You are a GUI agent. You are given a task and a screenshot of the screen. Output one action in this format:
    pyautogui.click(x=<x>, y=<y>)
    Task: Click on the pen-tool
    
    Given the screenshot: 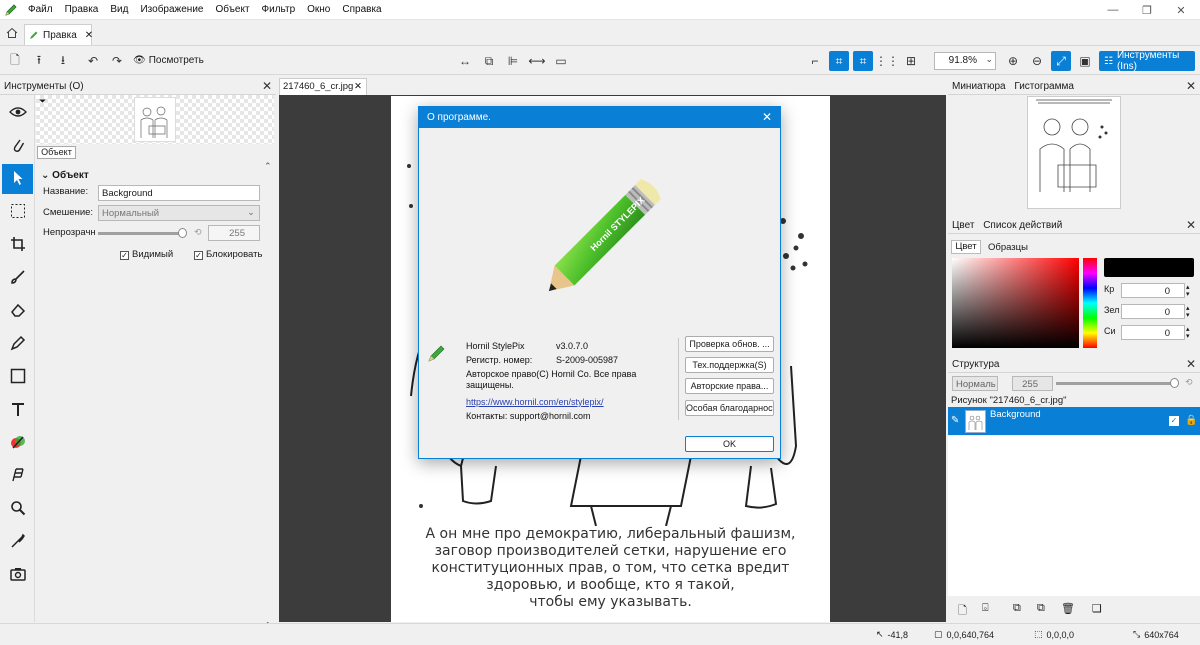 What is the action you would take?
    pyautogui.click(x=17, y=344)
    